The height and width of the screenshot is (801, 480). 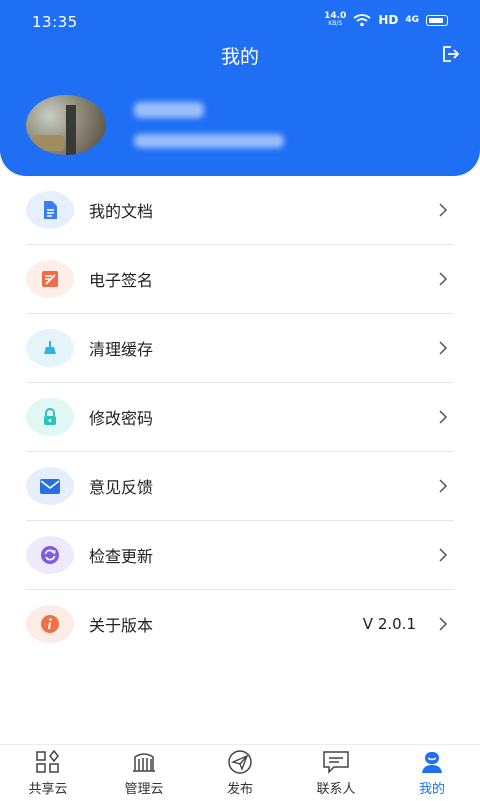 I want to click on signal-indicator: 4G, so click(x=412, y=20).